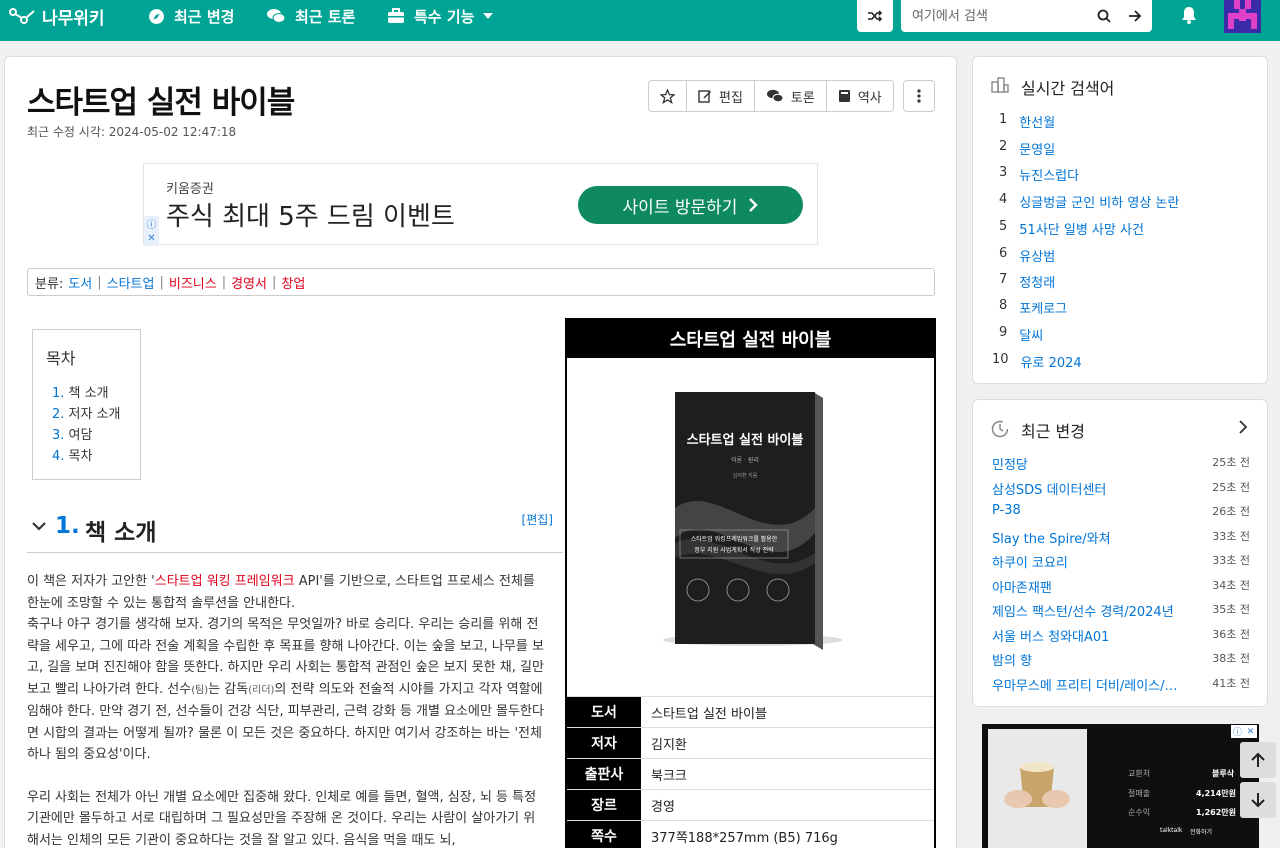  I want to click on trending-item: 10 유로 2024, so click(1037, 361).